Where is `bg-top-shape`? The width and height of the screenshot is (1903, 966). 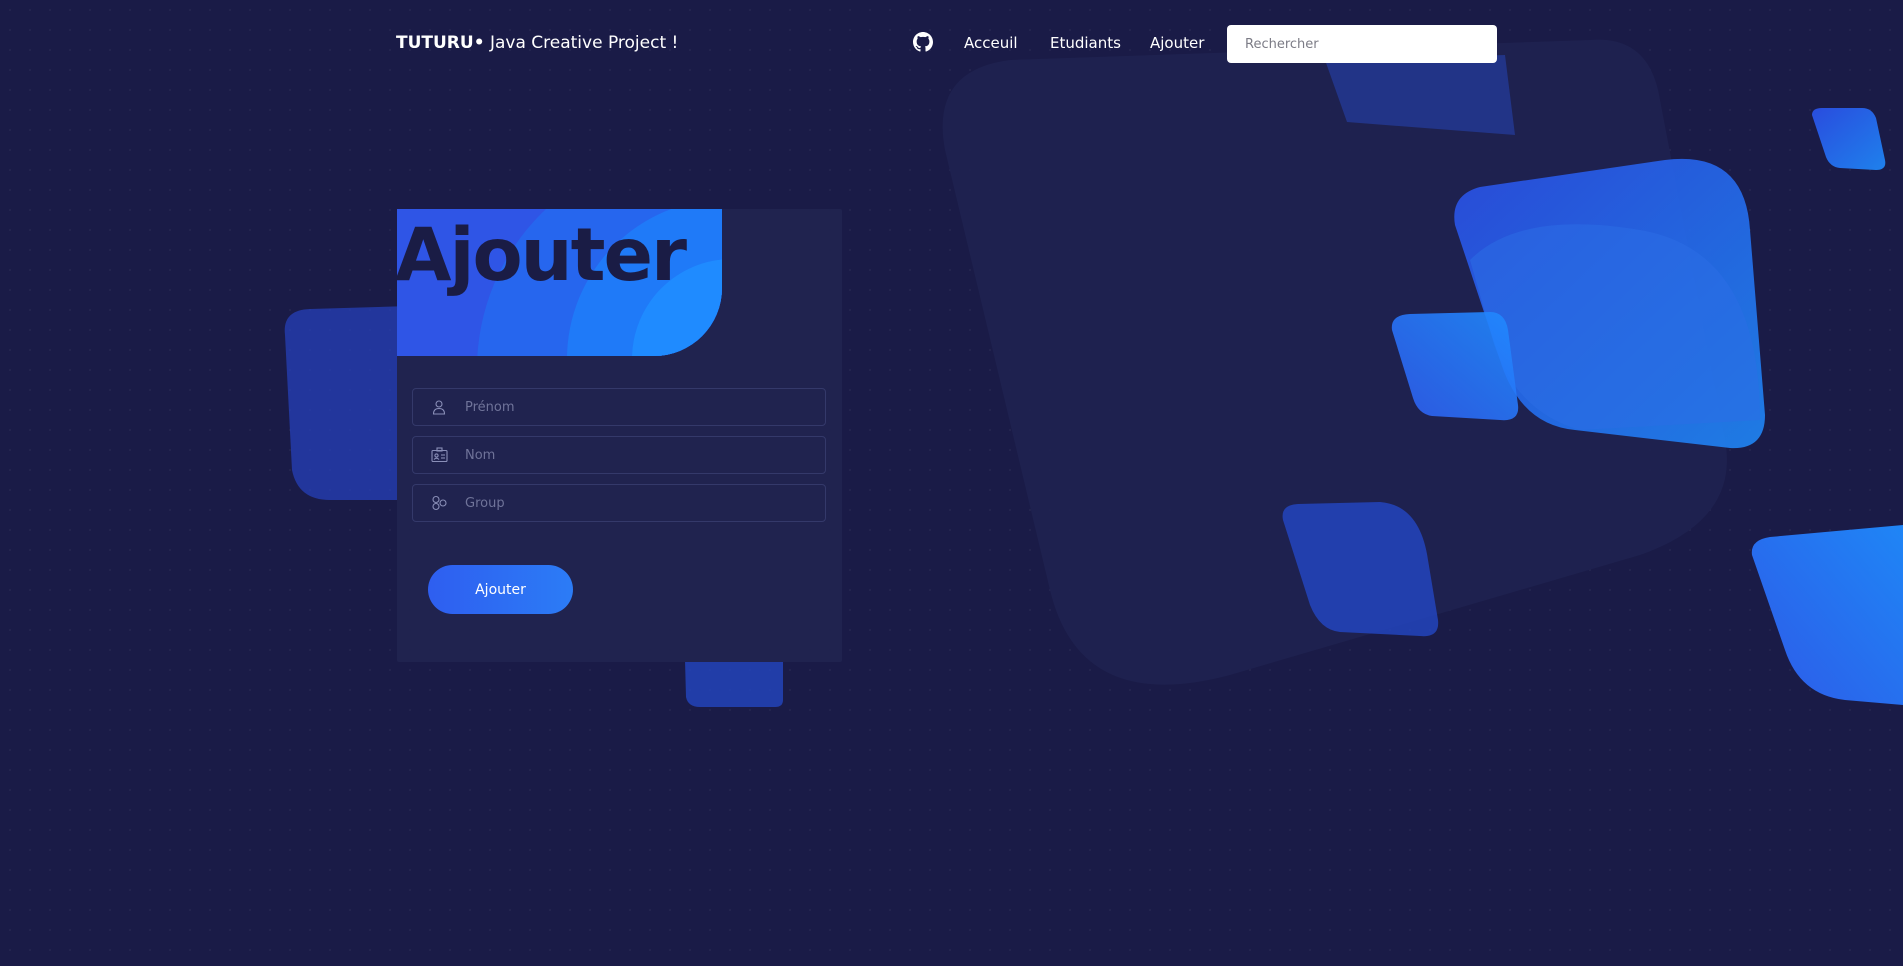
bg-top-shape is located at coordinates (1420, 95).